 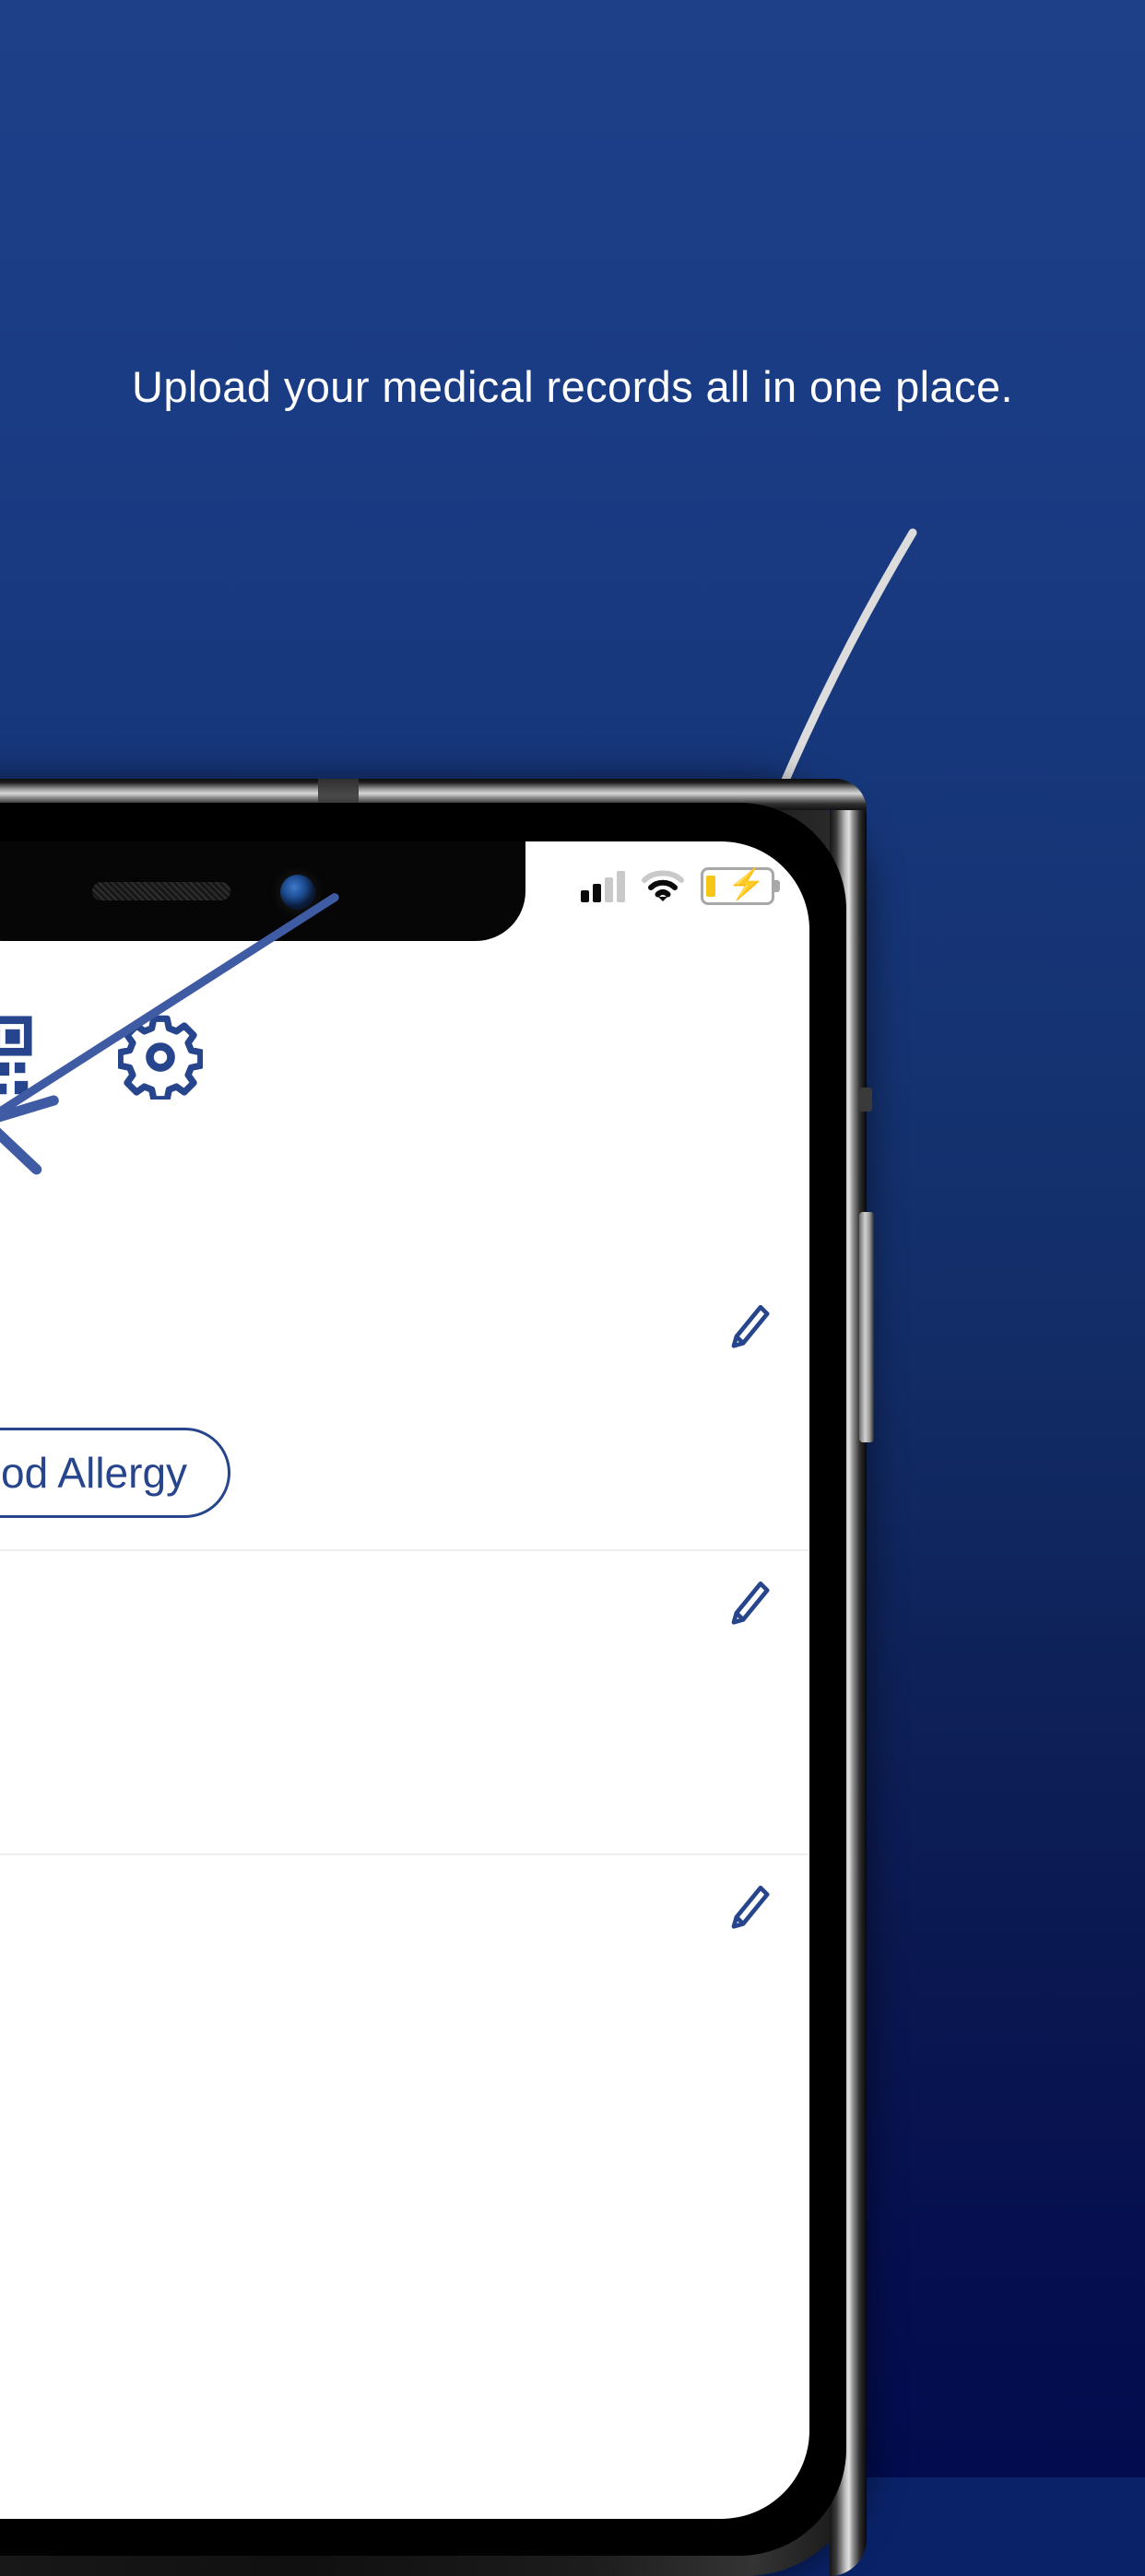 What do you see at coordinates (297, 892) in the screenshot?
I see `front-camera-icon` at bounding box center [297, 892].